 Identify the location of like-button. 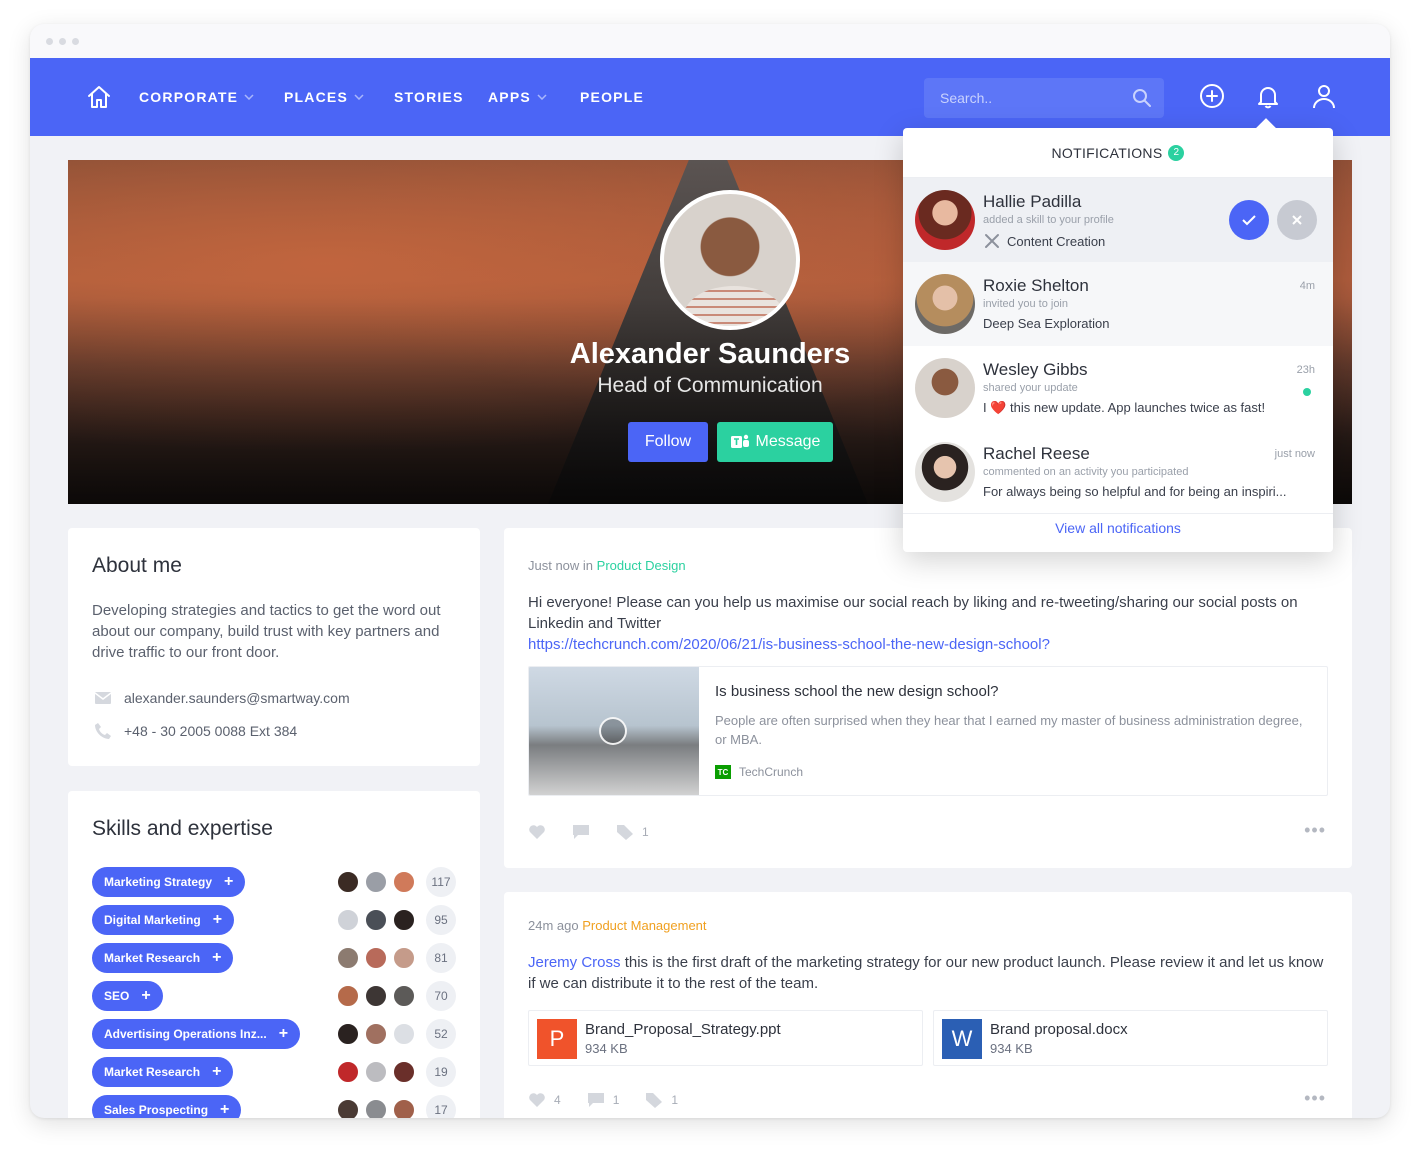
(537, 832).